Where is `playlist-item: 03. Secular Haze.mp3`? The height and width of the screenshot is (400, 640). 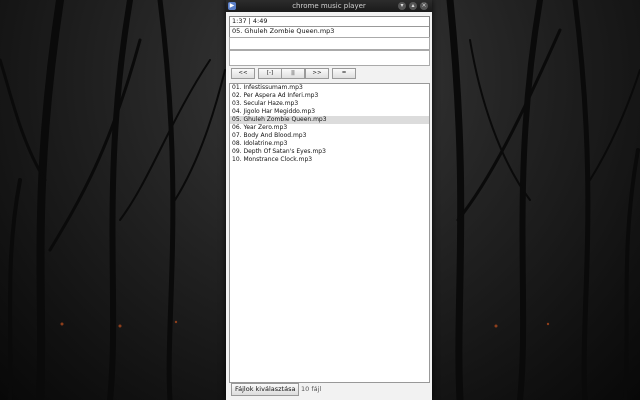
playlist-item: 03. Secular Haze.mp3 is located at coordinates (329, 104).